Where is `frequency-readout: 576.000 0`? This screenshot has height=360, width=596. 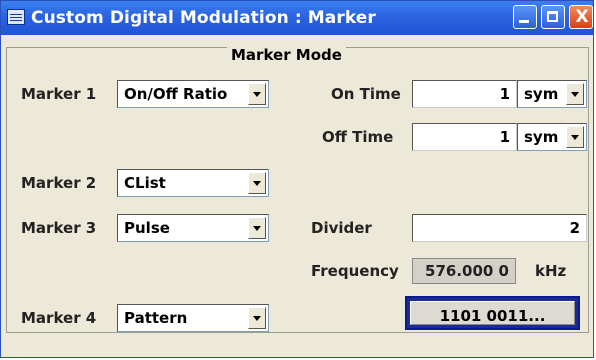 frequency-readout: 576.000 0 is located at coordinates (464, 271).